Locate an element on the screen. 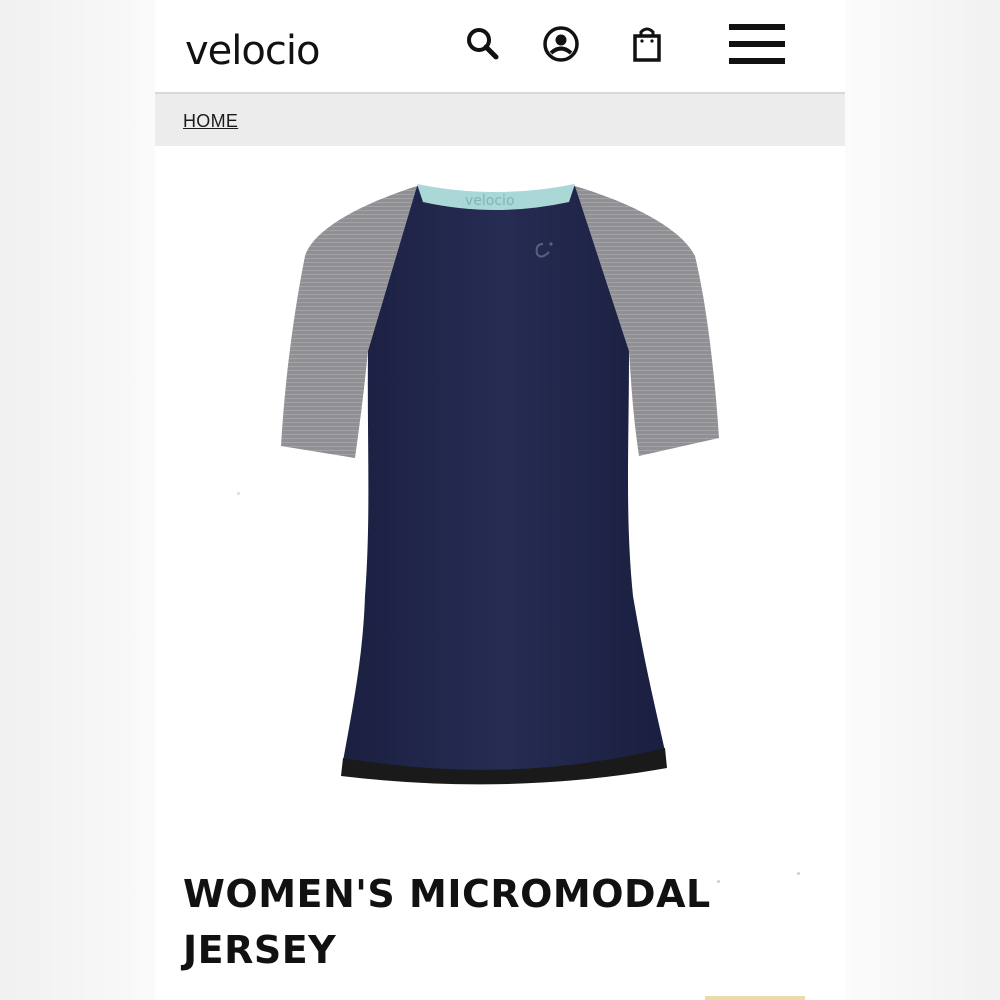  hamburger-menu-icon is located at coordinates (757, 44).